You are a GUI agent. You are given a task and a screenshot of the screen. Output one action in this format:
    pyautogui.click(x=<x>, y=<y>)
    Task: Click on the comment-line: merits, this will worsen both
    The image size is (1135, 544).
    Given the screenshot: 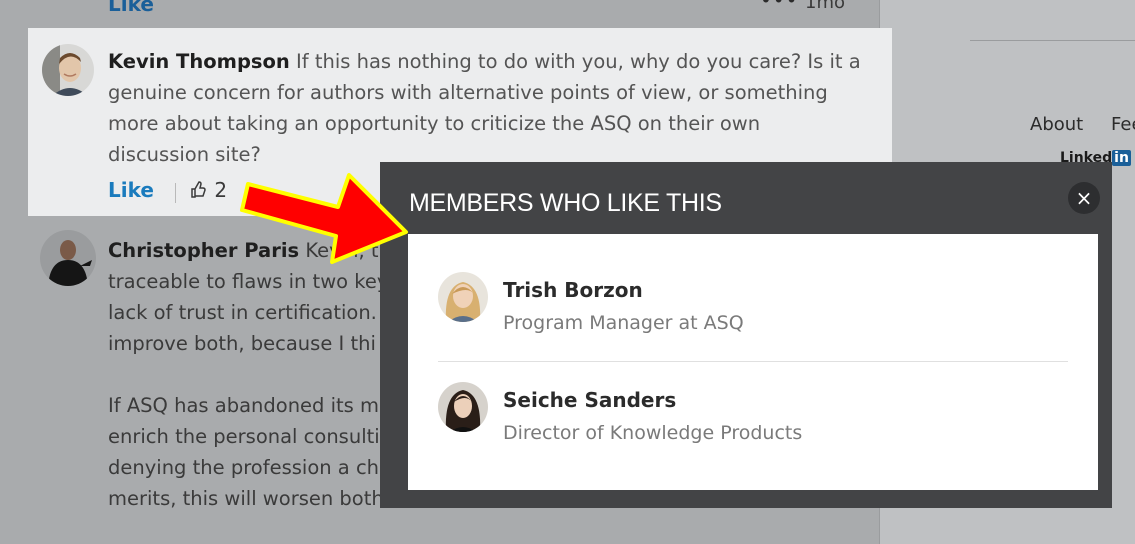 What is the action you would take?
    pyautogui.click(x=246, y=498)
    